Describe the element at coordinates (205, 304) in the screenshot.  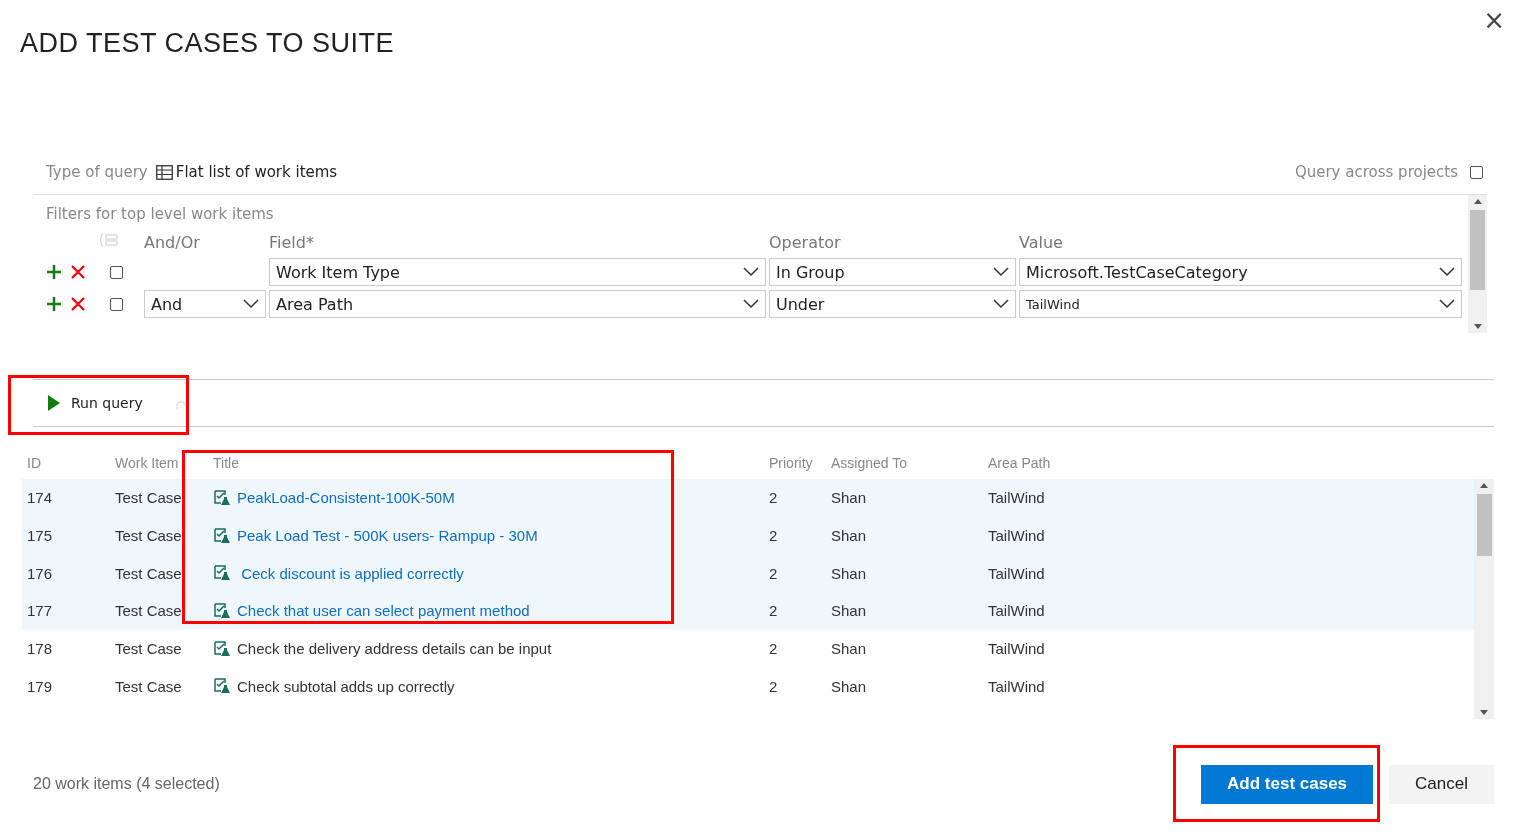
I see `and-or-dropdown: And` at that location.